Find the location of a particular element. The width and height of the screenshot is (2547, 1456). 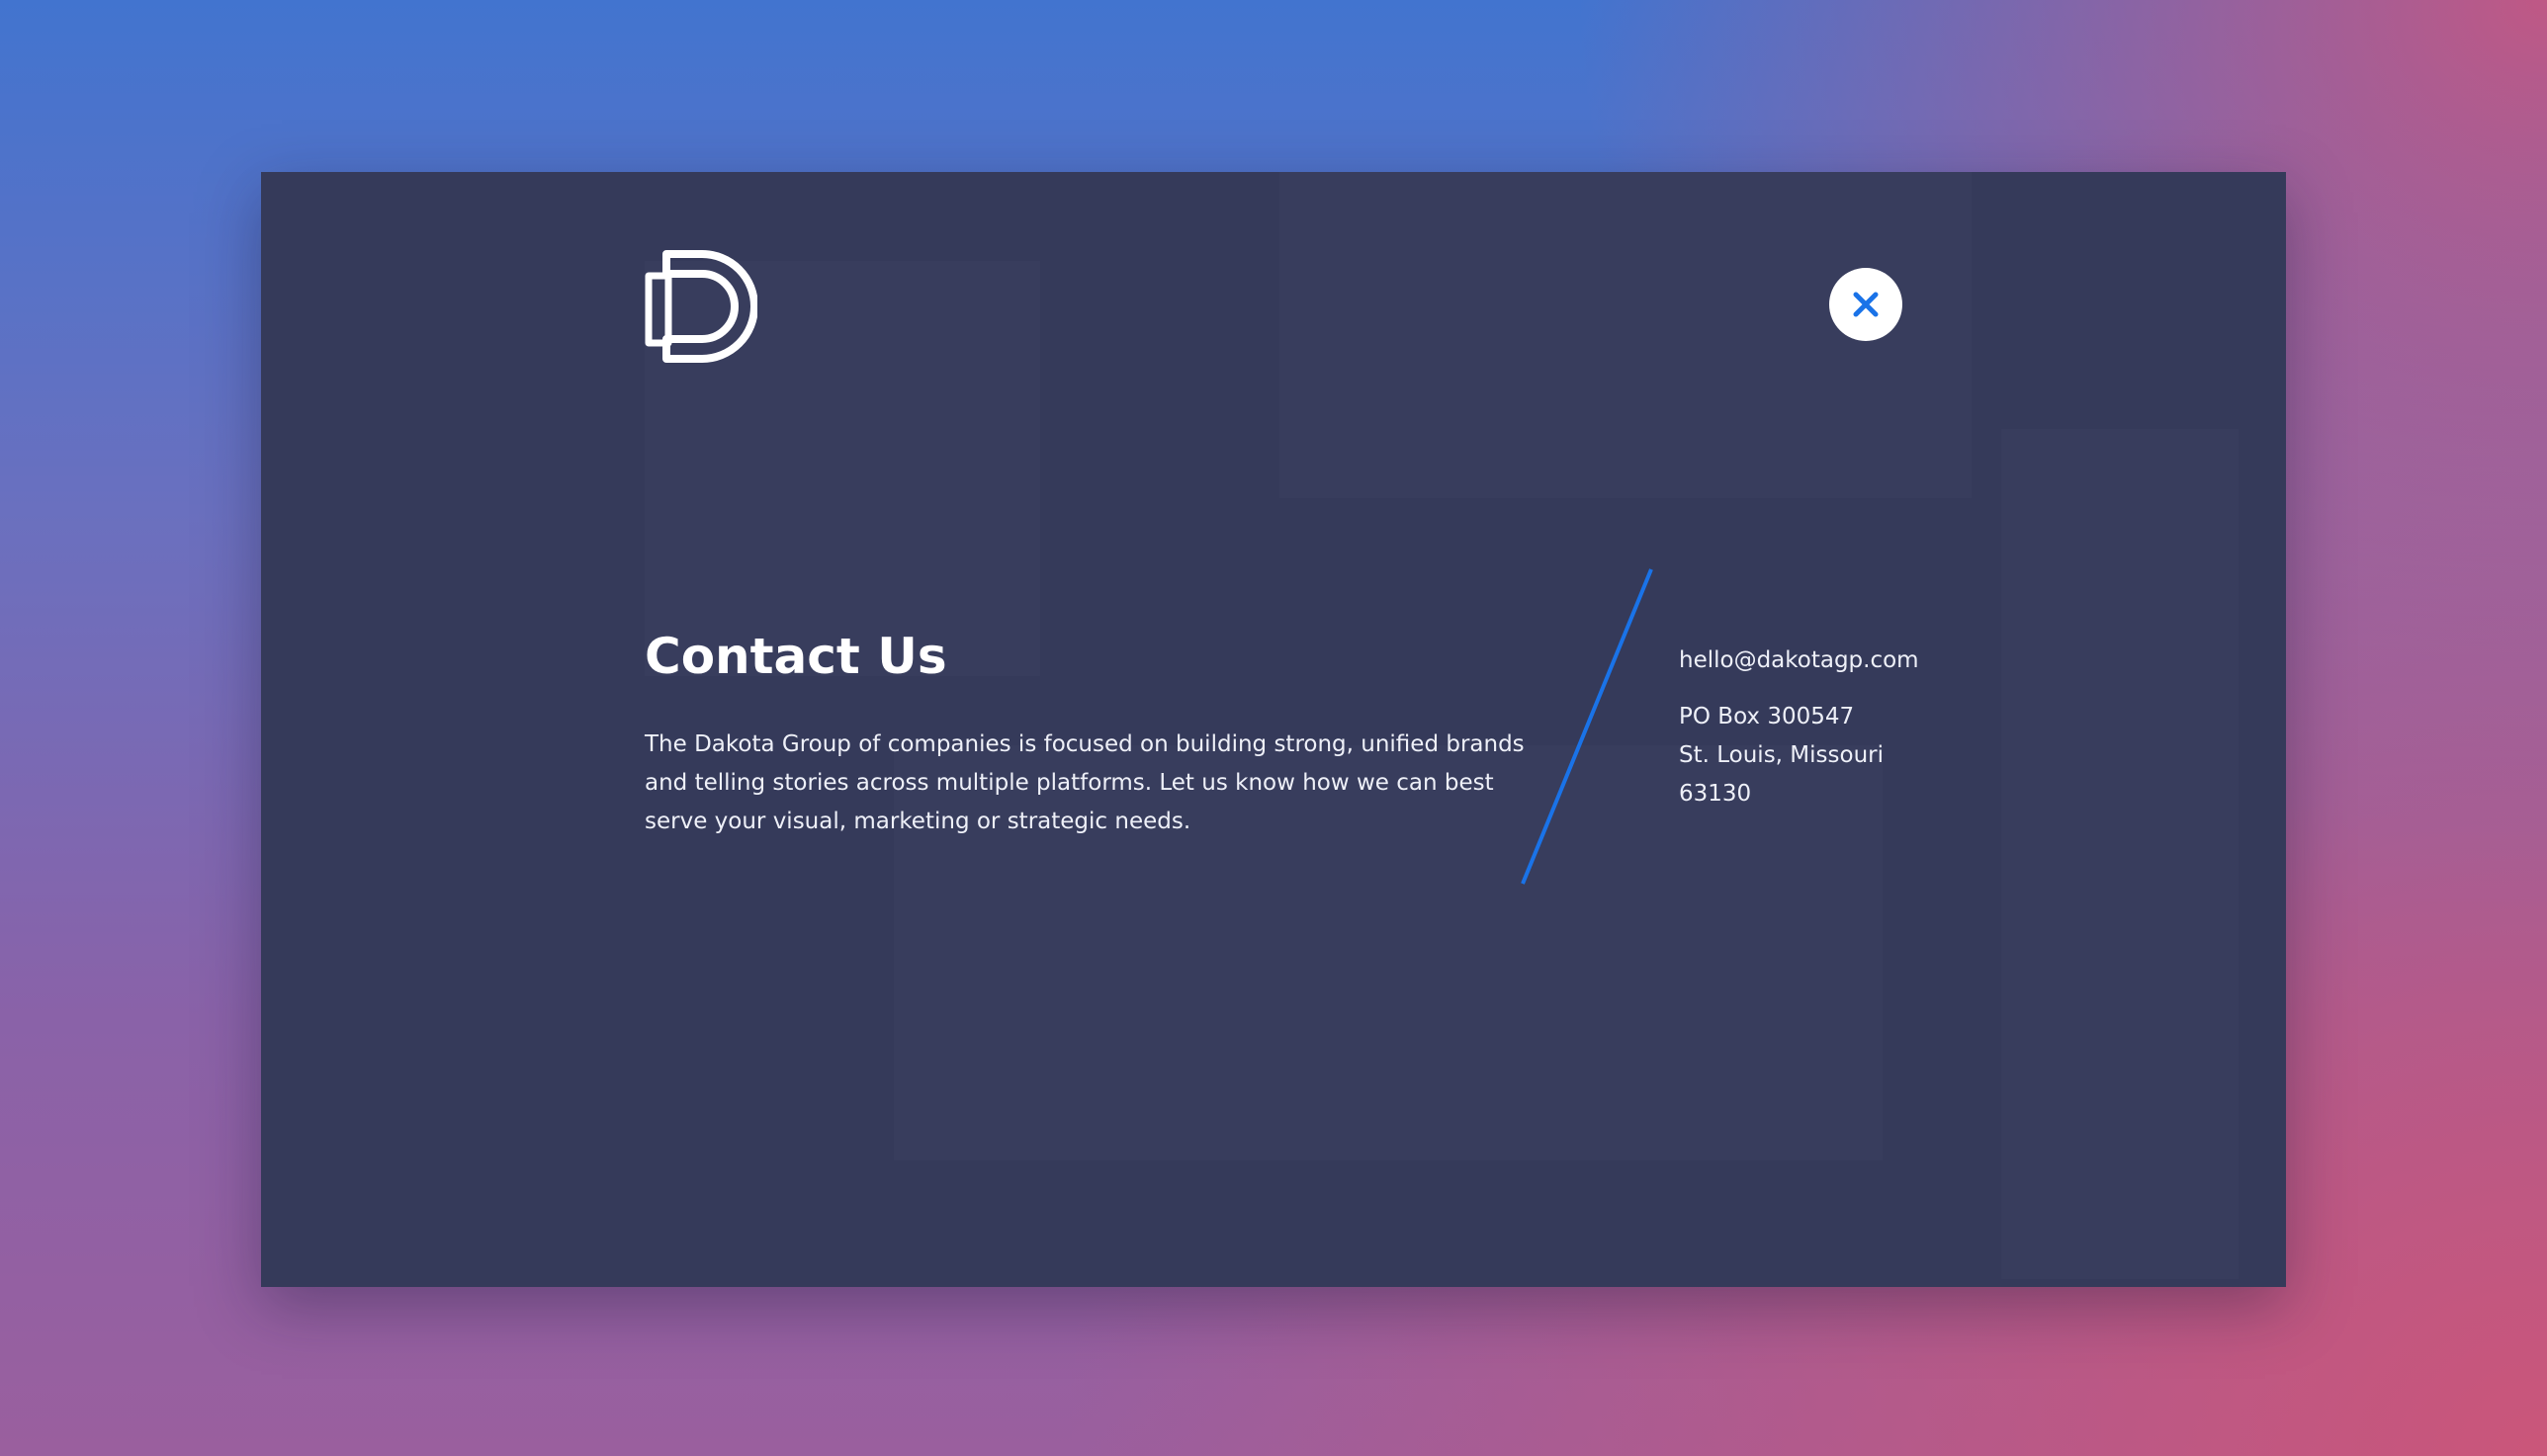

address-line: PO Box 300547 is located at coordinates (1767, 716).